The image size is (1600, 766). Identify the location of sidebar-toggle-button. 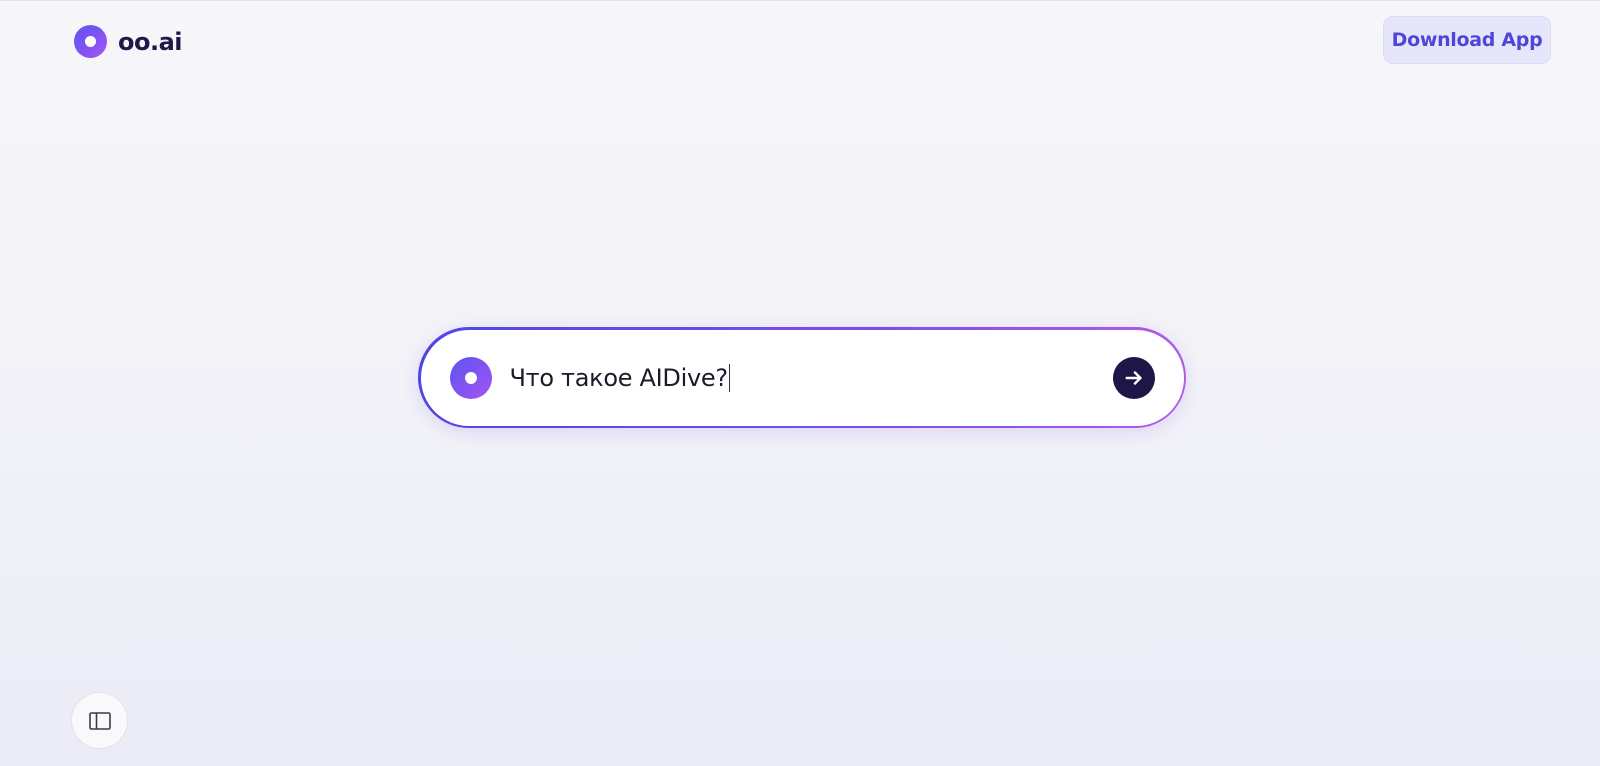
(99, 720).